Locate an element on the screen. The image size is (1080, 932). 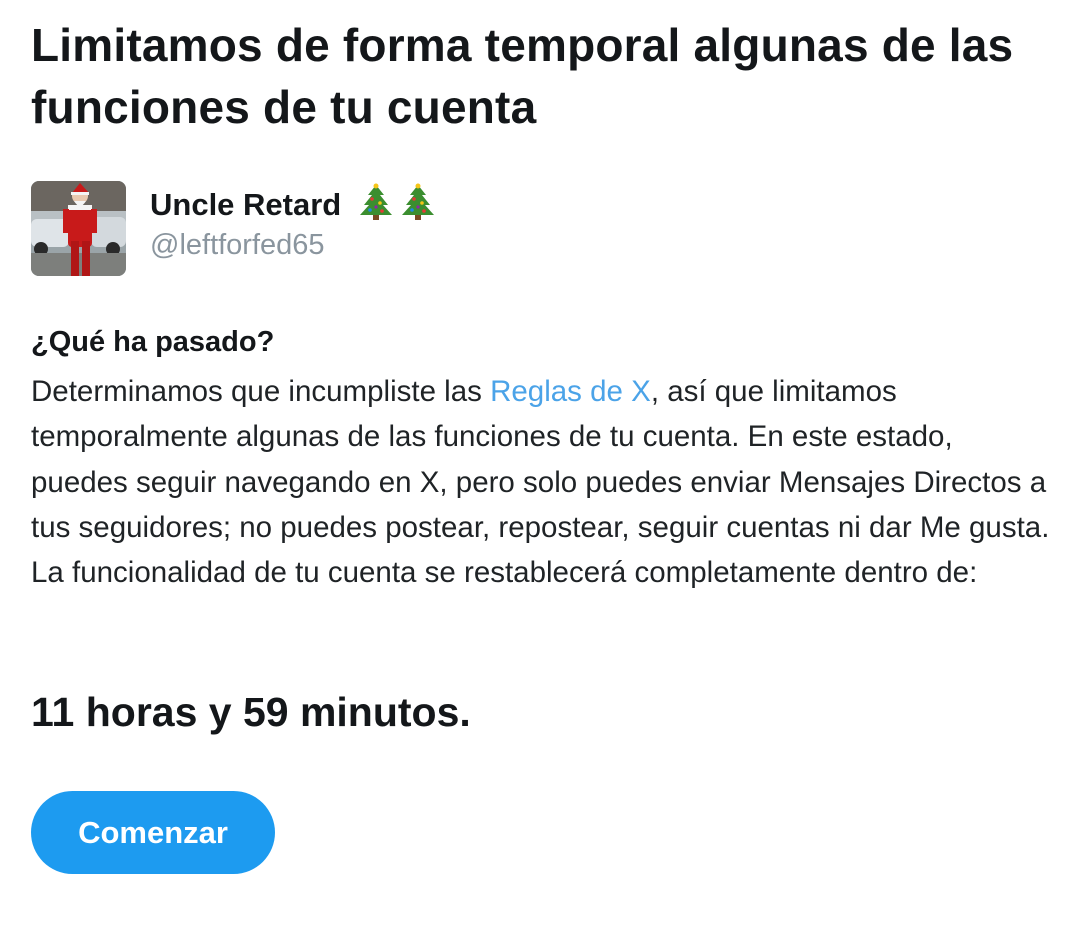
account-name: Uncle Retard is located at coordinates (293, 207).